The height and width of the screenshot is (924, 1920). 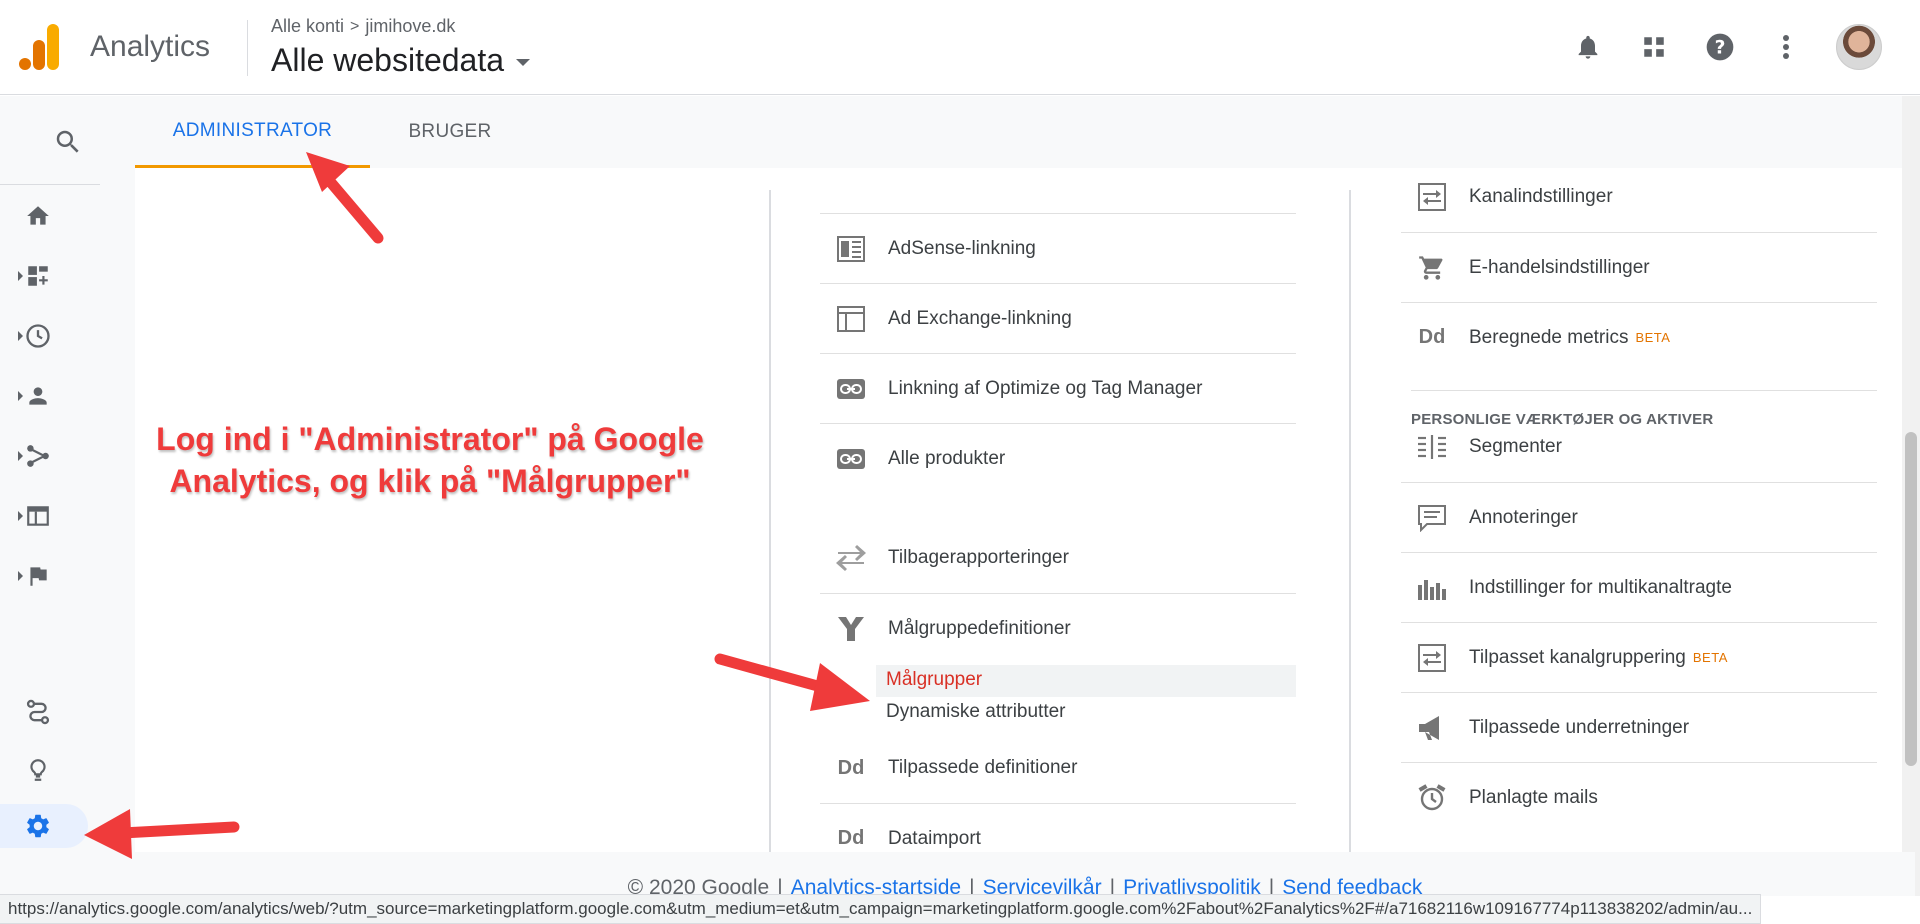 What do you see at coordinates (388, 60) in the screenshot?
I see `view-name: Alle websitedata` at bounding box center [388, 60].